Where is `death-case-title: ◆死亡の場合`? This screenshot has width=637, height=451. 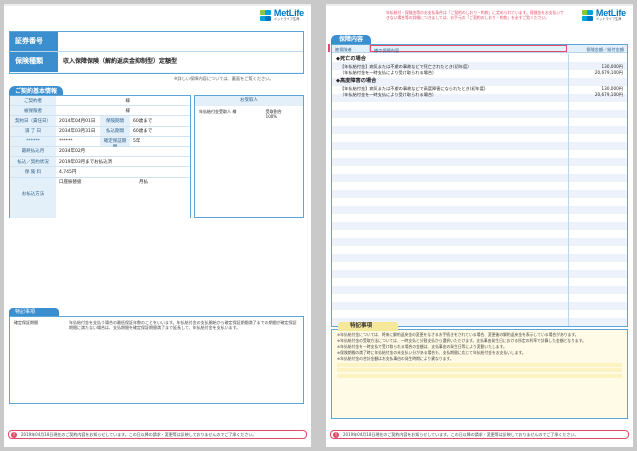
death-case-title: ◆死亡の場合 is located at coordinates (351, 59).